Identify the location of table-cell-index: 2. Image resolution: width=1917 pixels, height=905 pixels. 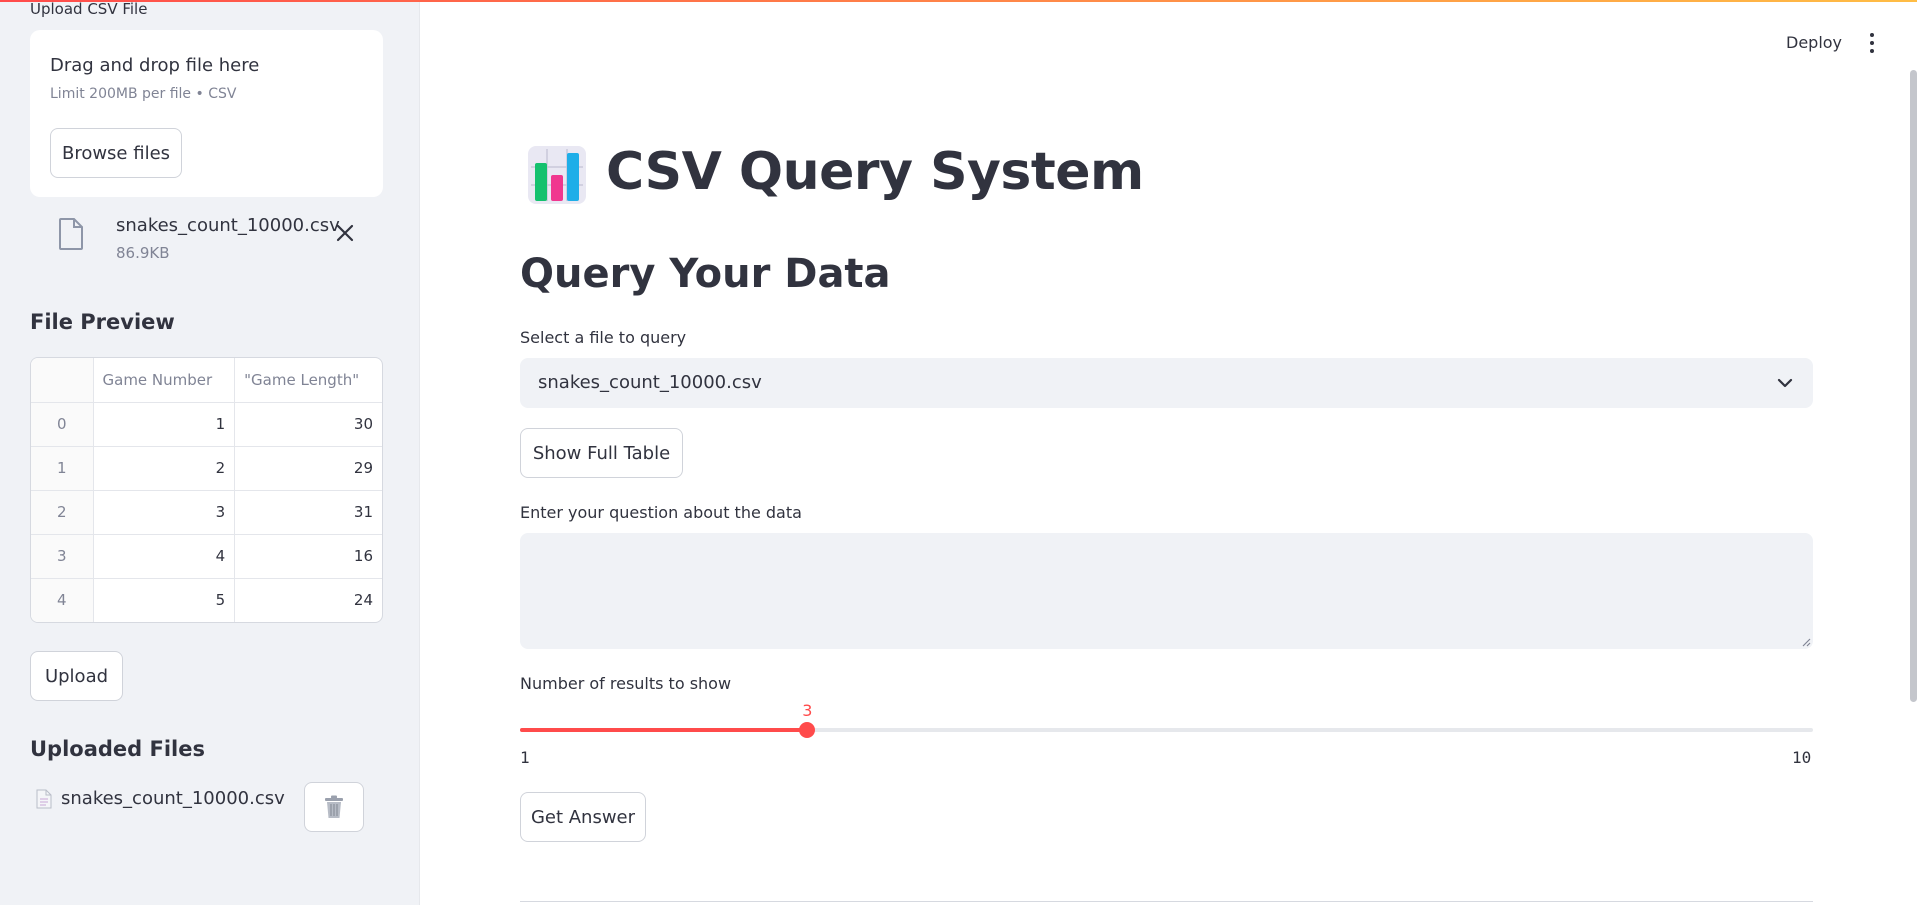
(62, 512).